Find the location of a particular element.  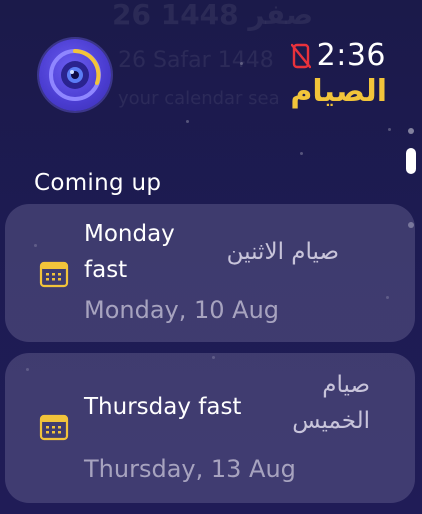

ghost-hijri-date-ar: 26 صفر 1448 is located at coordinates (213, 15).